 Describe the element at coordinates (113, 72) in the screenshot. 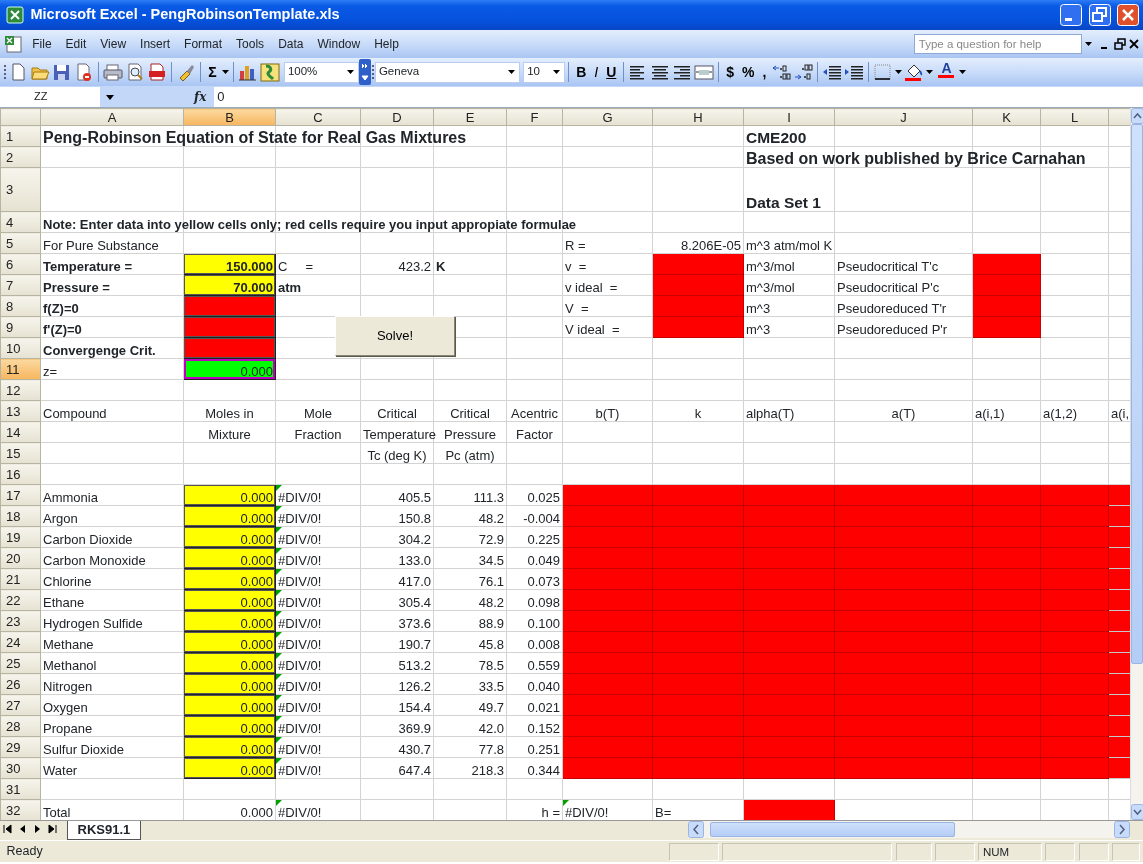

I see `print-icon` at that location.